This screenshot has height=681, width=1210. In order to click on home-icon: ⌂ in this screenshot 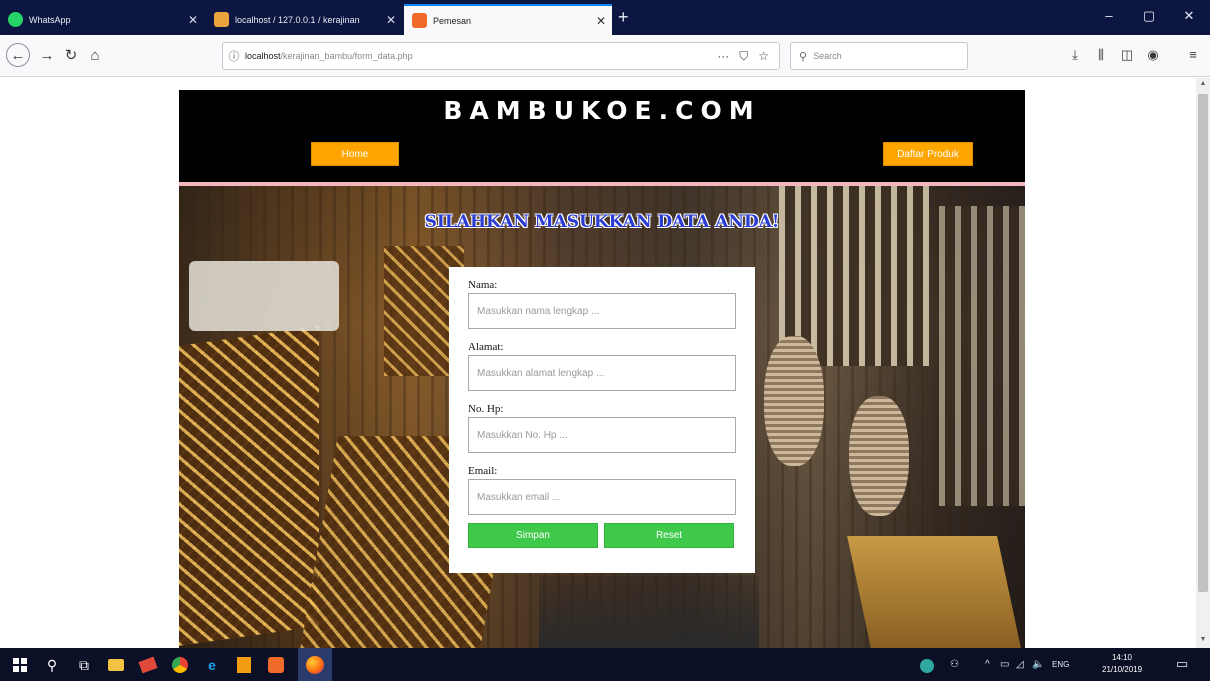, I will do `click(95, 55)`.